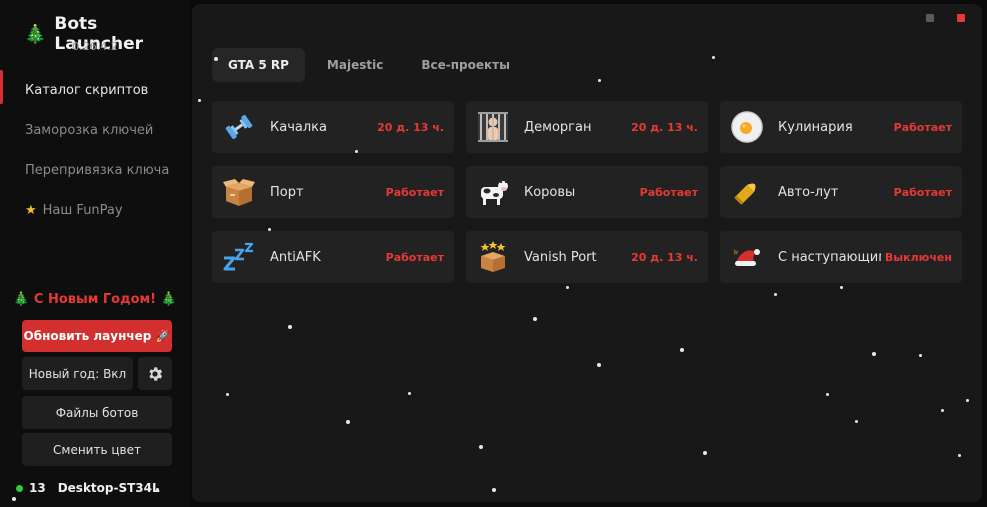 This screenshot has width=987, height=507. Describe the element at coordinates (558, 127) in the screenshot. I see `script-name: Деморган` at that location.